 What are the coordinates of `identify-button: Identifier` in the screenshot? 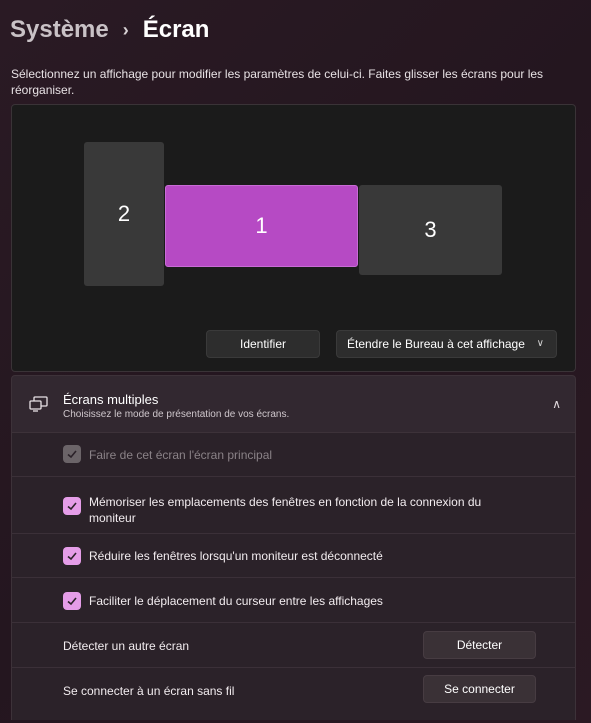 It's located at (263, 344).